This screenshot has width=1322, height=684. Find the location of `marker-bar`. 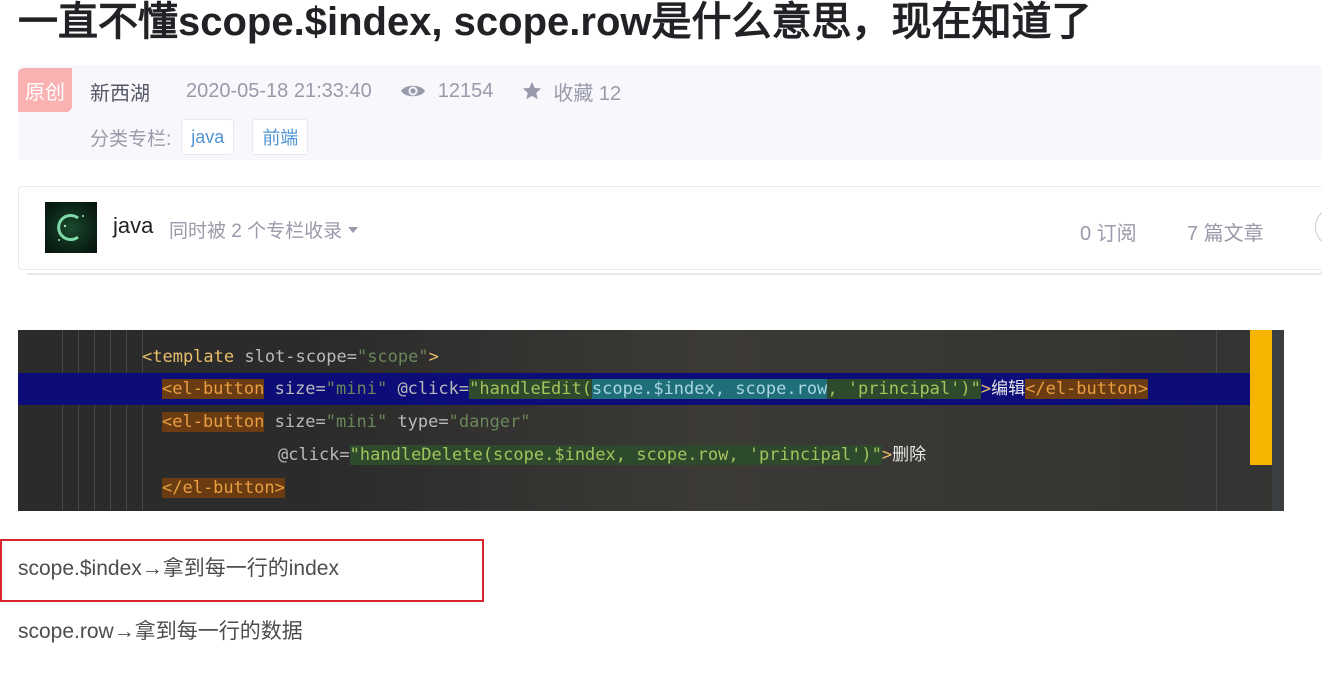

marker-bar is located at coordinates (1261, 397).